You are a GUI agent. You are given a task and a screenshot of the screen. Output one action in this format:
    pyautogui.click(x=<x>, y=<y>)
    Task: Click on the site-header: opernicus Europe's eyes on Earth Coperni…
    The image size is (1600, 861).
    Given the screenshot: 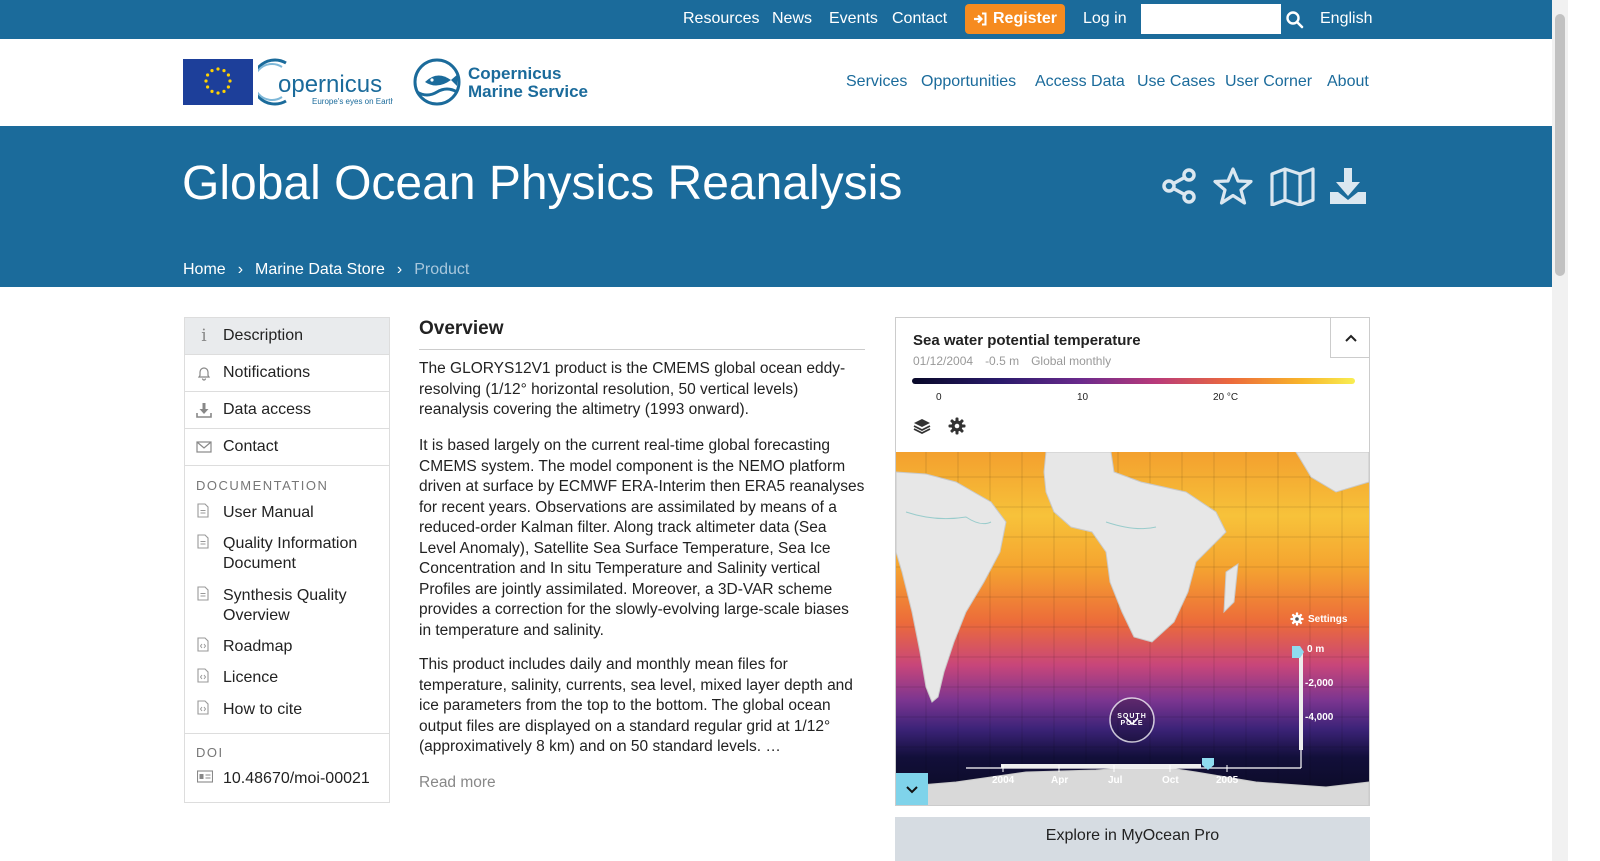 What is the action you would take?
    pyautogui.click(x=776, y=82)
    